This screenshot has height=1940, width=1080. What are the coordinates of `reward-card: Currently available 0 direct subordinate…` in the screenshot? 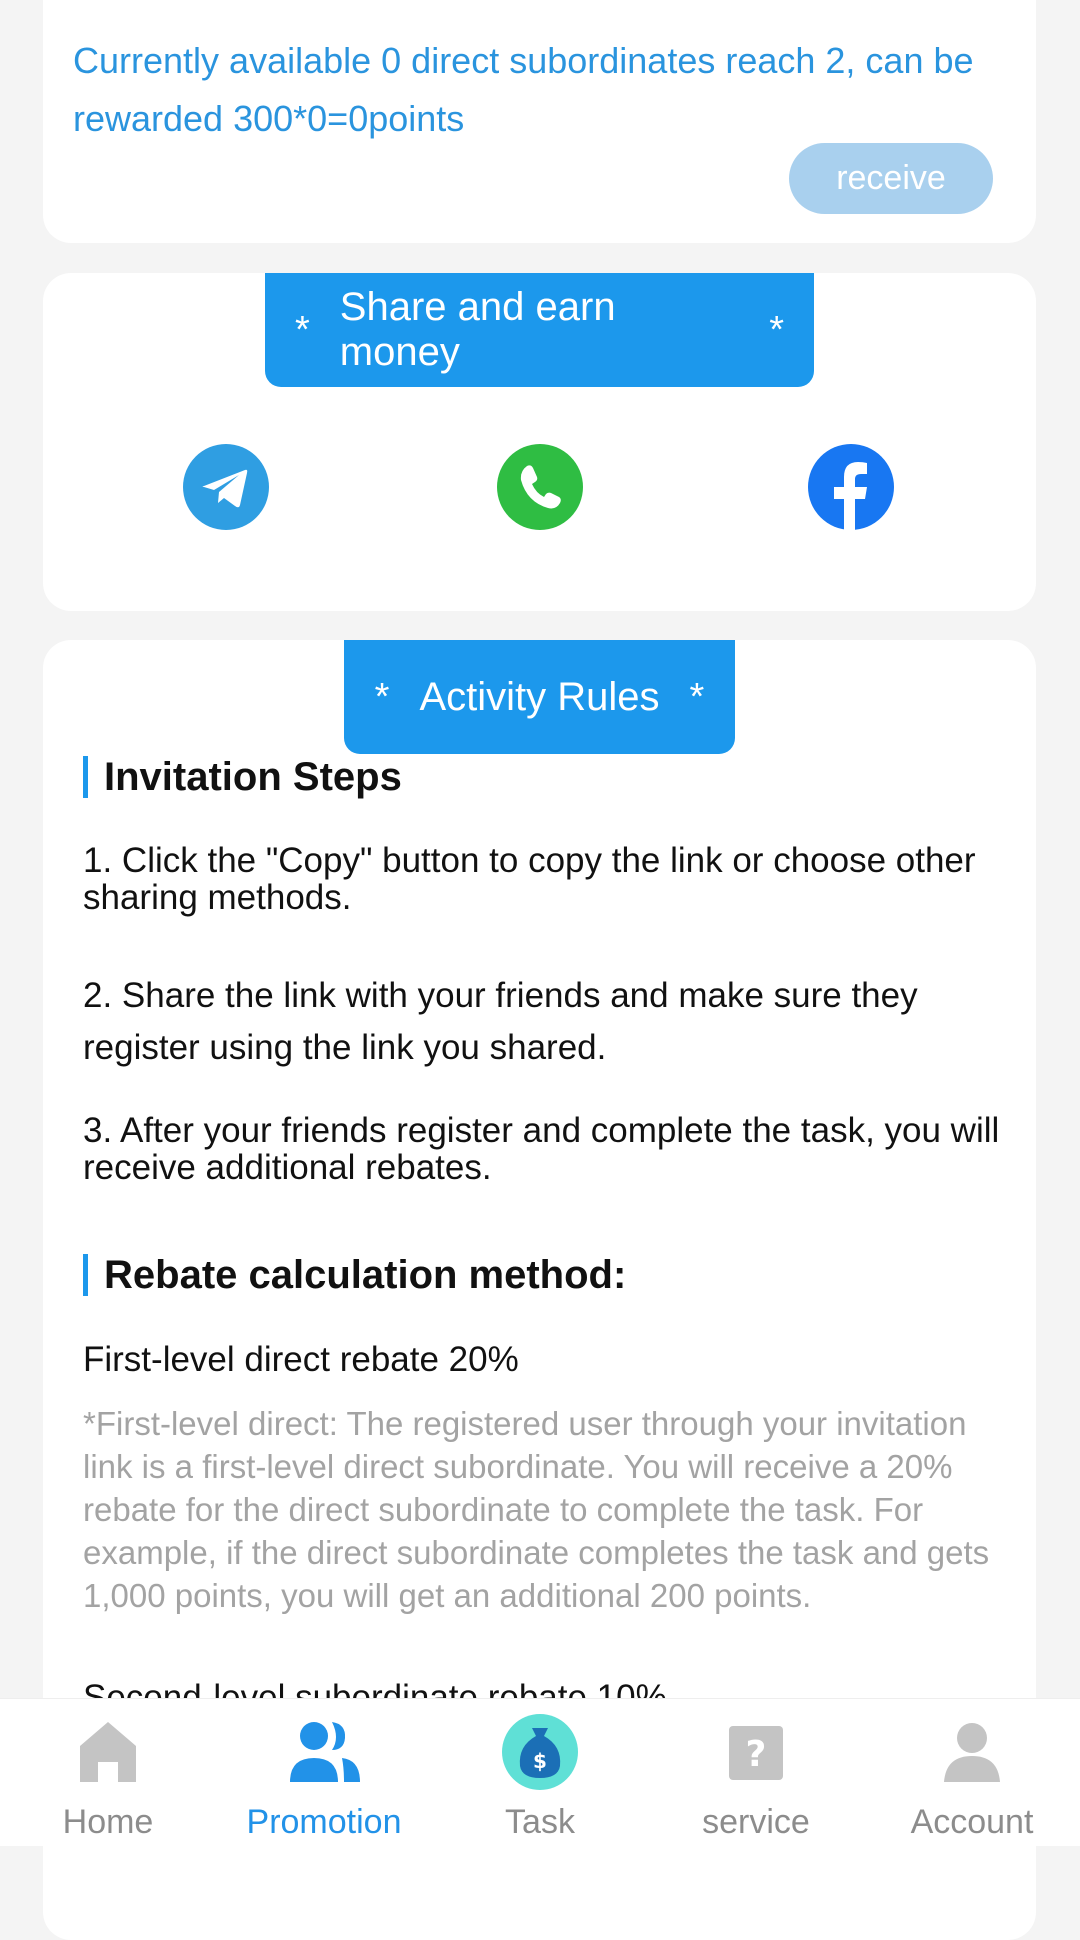 It's located at (539, 121).